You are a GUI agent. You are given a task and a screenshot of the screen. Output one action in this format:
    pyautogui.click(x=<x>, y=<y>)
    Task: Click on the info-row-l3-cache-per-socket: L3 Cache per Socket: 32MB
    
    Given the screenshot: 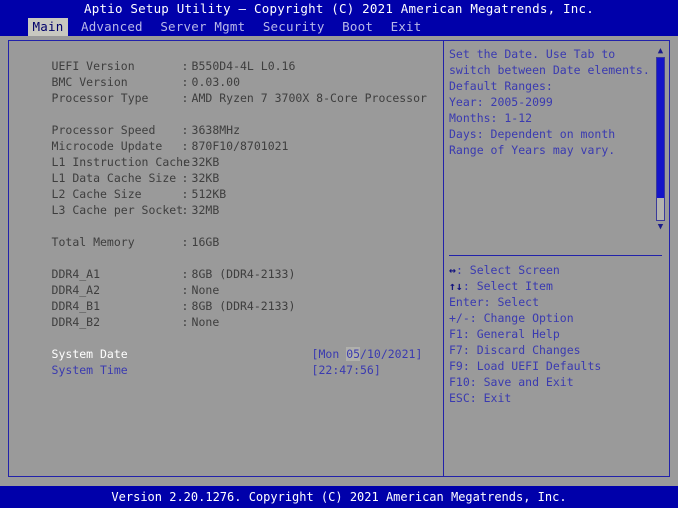 What is the action you would take?
    pyautogui.click(x=225, y=201)
    